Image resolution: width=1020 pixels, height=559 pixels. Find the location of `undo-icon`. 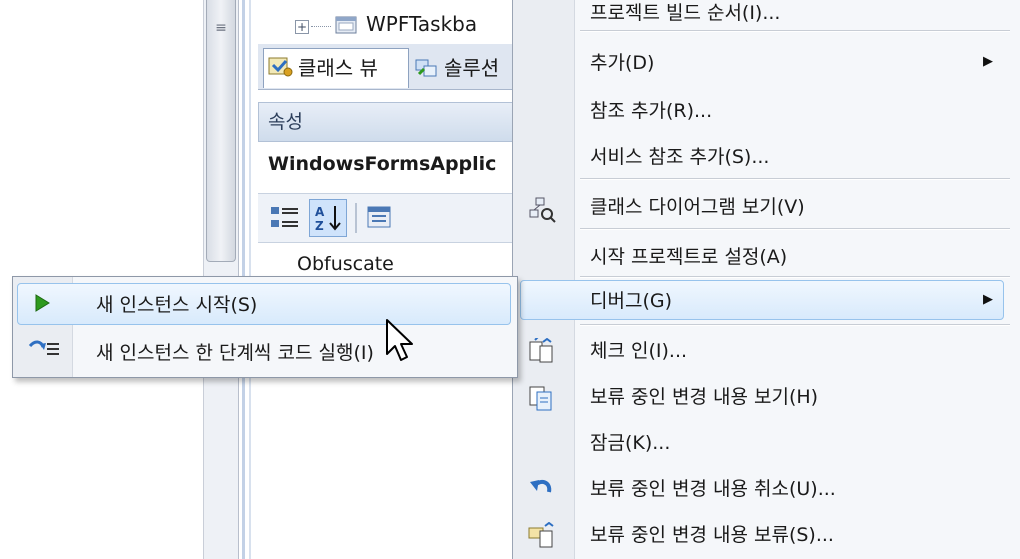

undo-icon is located at coordinates (542, 490).